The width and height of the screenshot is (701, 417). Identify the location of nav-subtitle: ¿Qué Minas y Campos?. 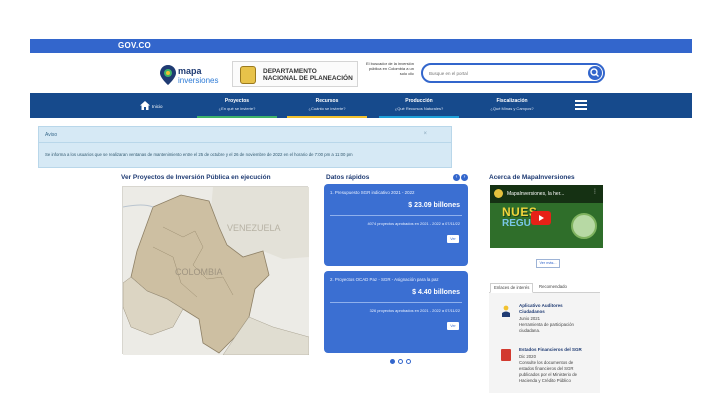
(512, 108).